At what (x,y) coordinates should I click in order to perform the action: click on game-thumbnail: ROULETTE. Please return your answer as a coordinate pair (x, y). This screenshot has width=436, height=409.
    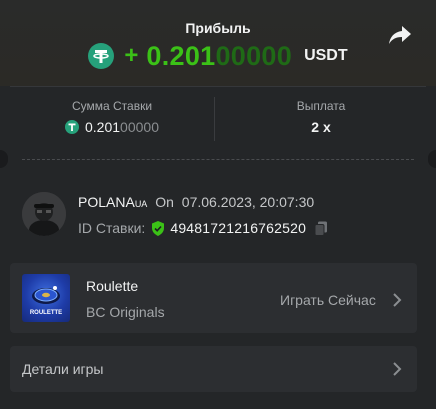
    Looking at the image, I should click on (46, 298).